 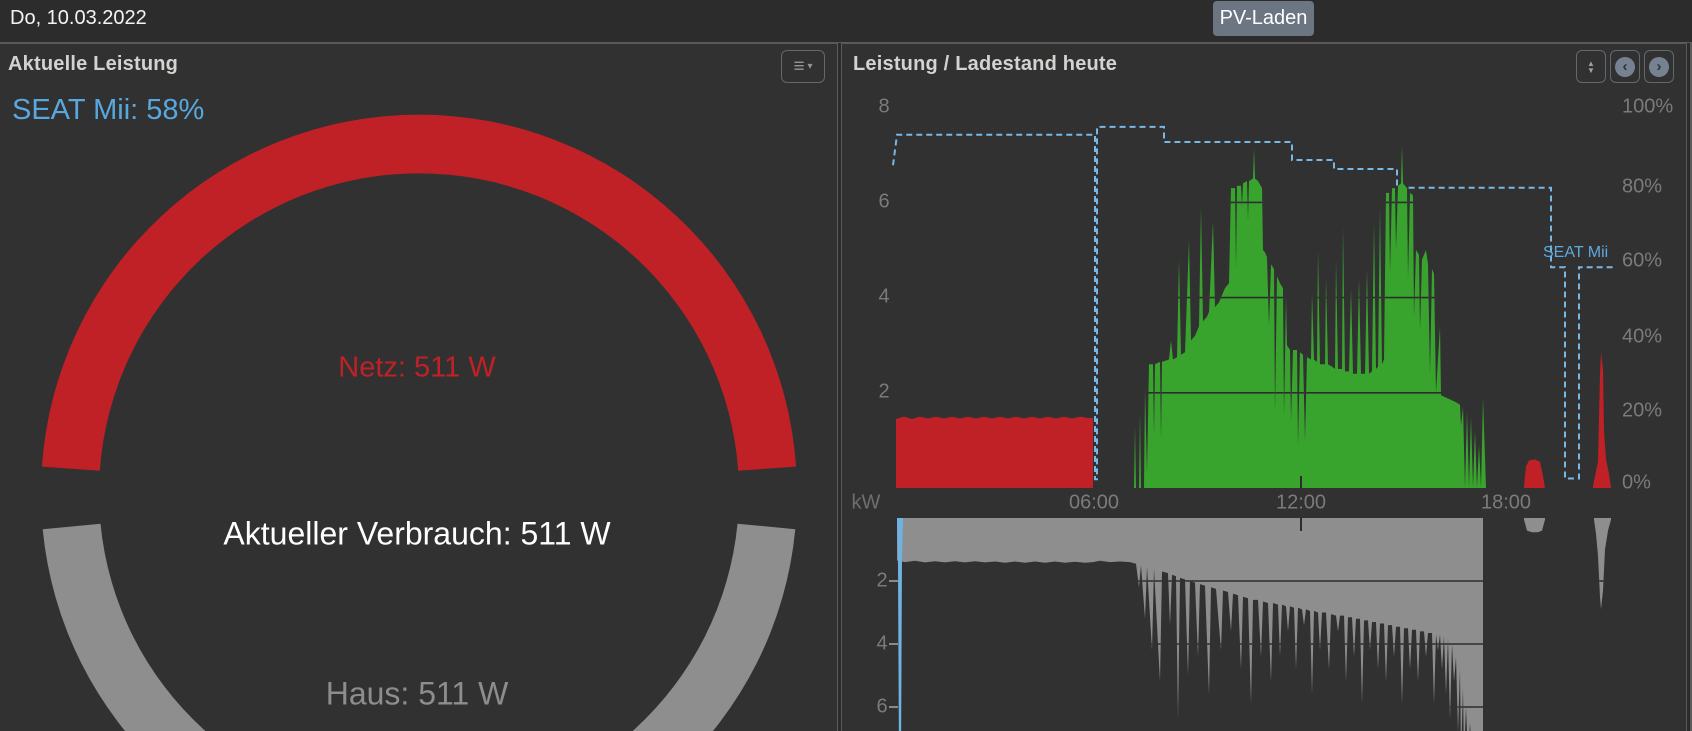 What do you see at coordinates (417, 367) in the screenshot?
I see `gauge-netz-label: Netz: 511 W` at bounding box center [417, 367].